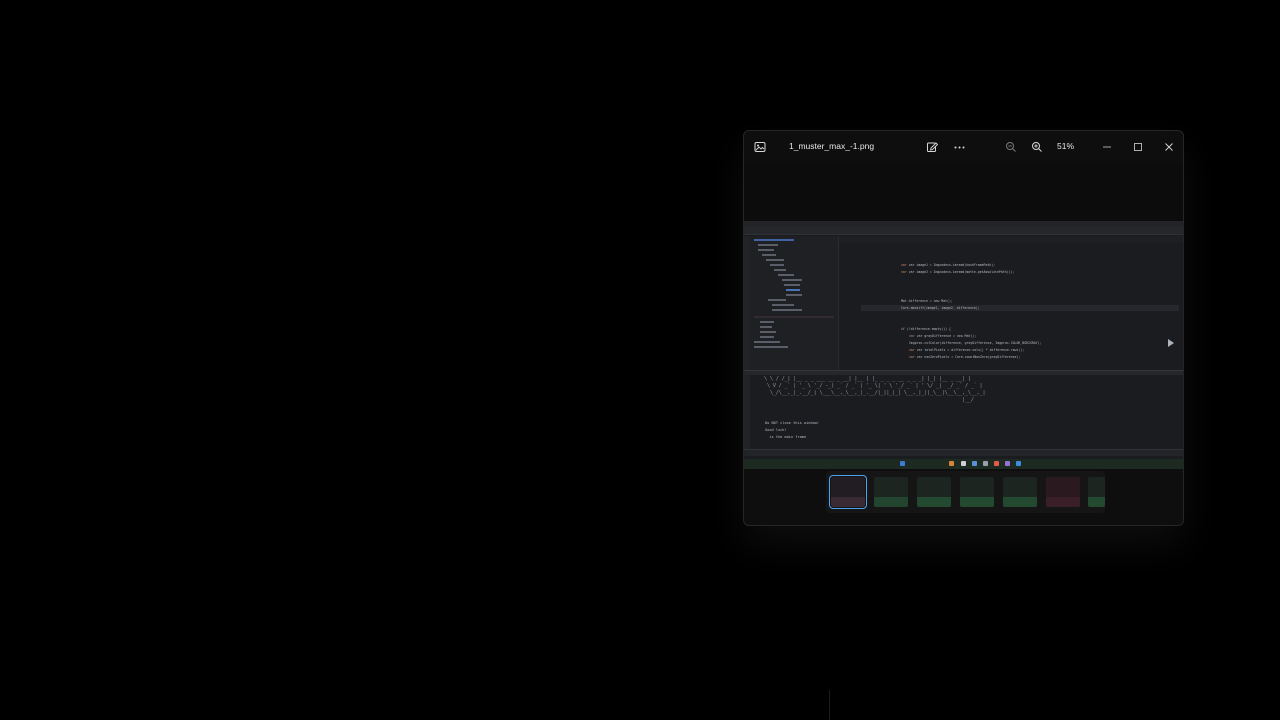  I want to click on maximize-icon, so click(1138, 147).